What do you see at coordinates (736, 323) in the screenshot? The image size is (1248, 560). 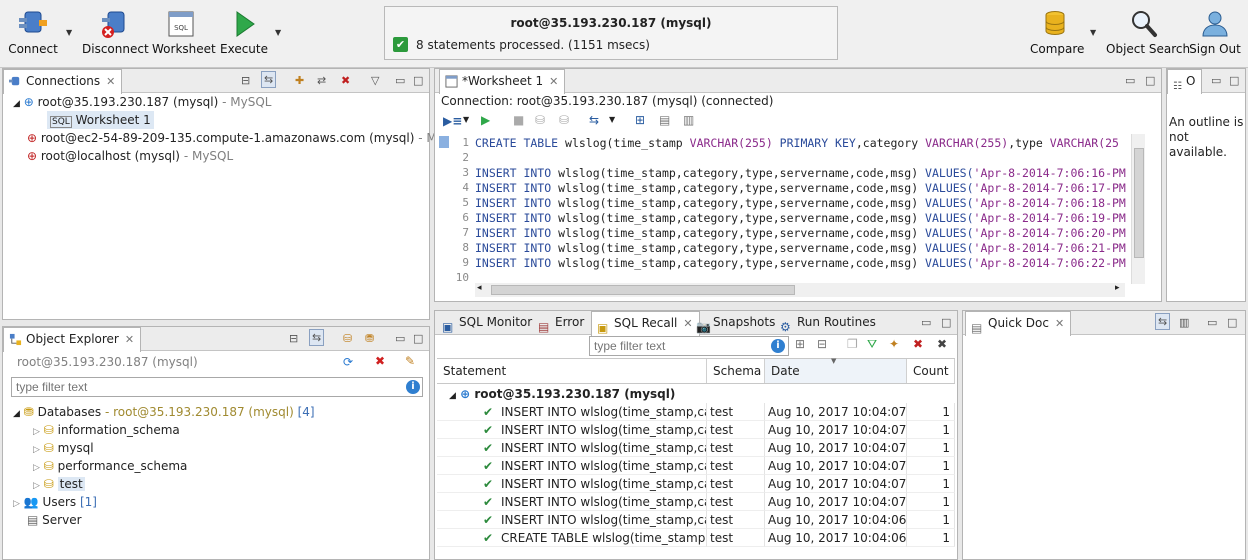 I see `tab-snapshots: 📷 Snapshots` at bounding box center [736, 323].